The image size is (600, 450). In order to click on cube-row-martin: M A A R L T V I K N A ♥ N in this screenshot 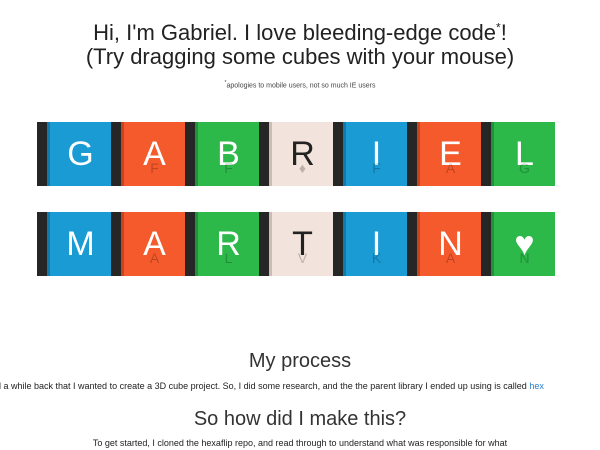, I will do `click(300, 244)`.